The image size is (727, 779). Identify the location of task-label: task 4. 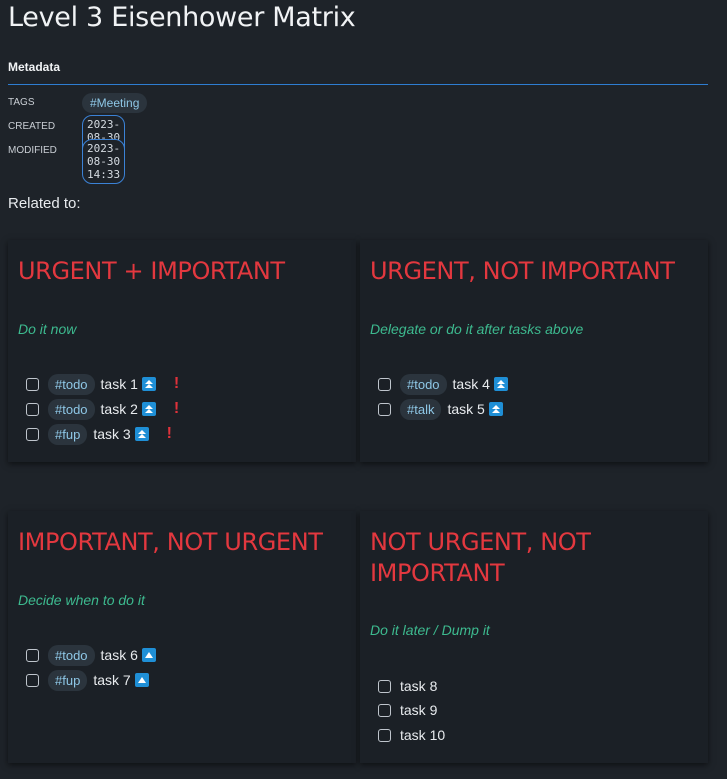
(471, 384).